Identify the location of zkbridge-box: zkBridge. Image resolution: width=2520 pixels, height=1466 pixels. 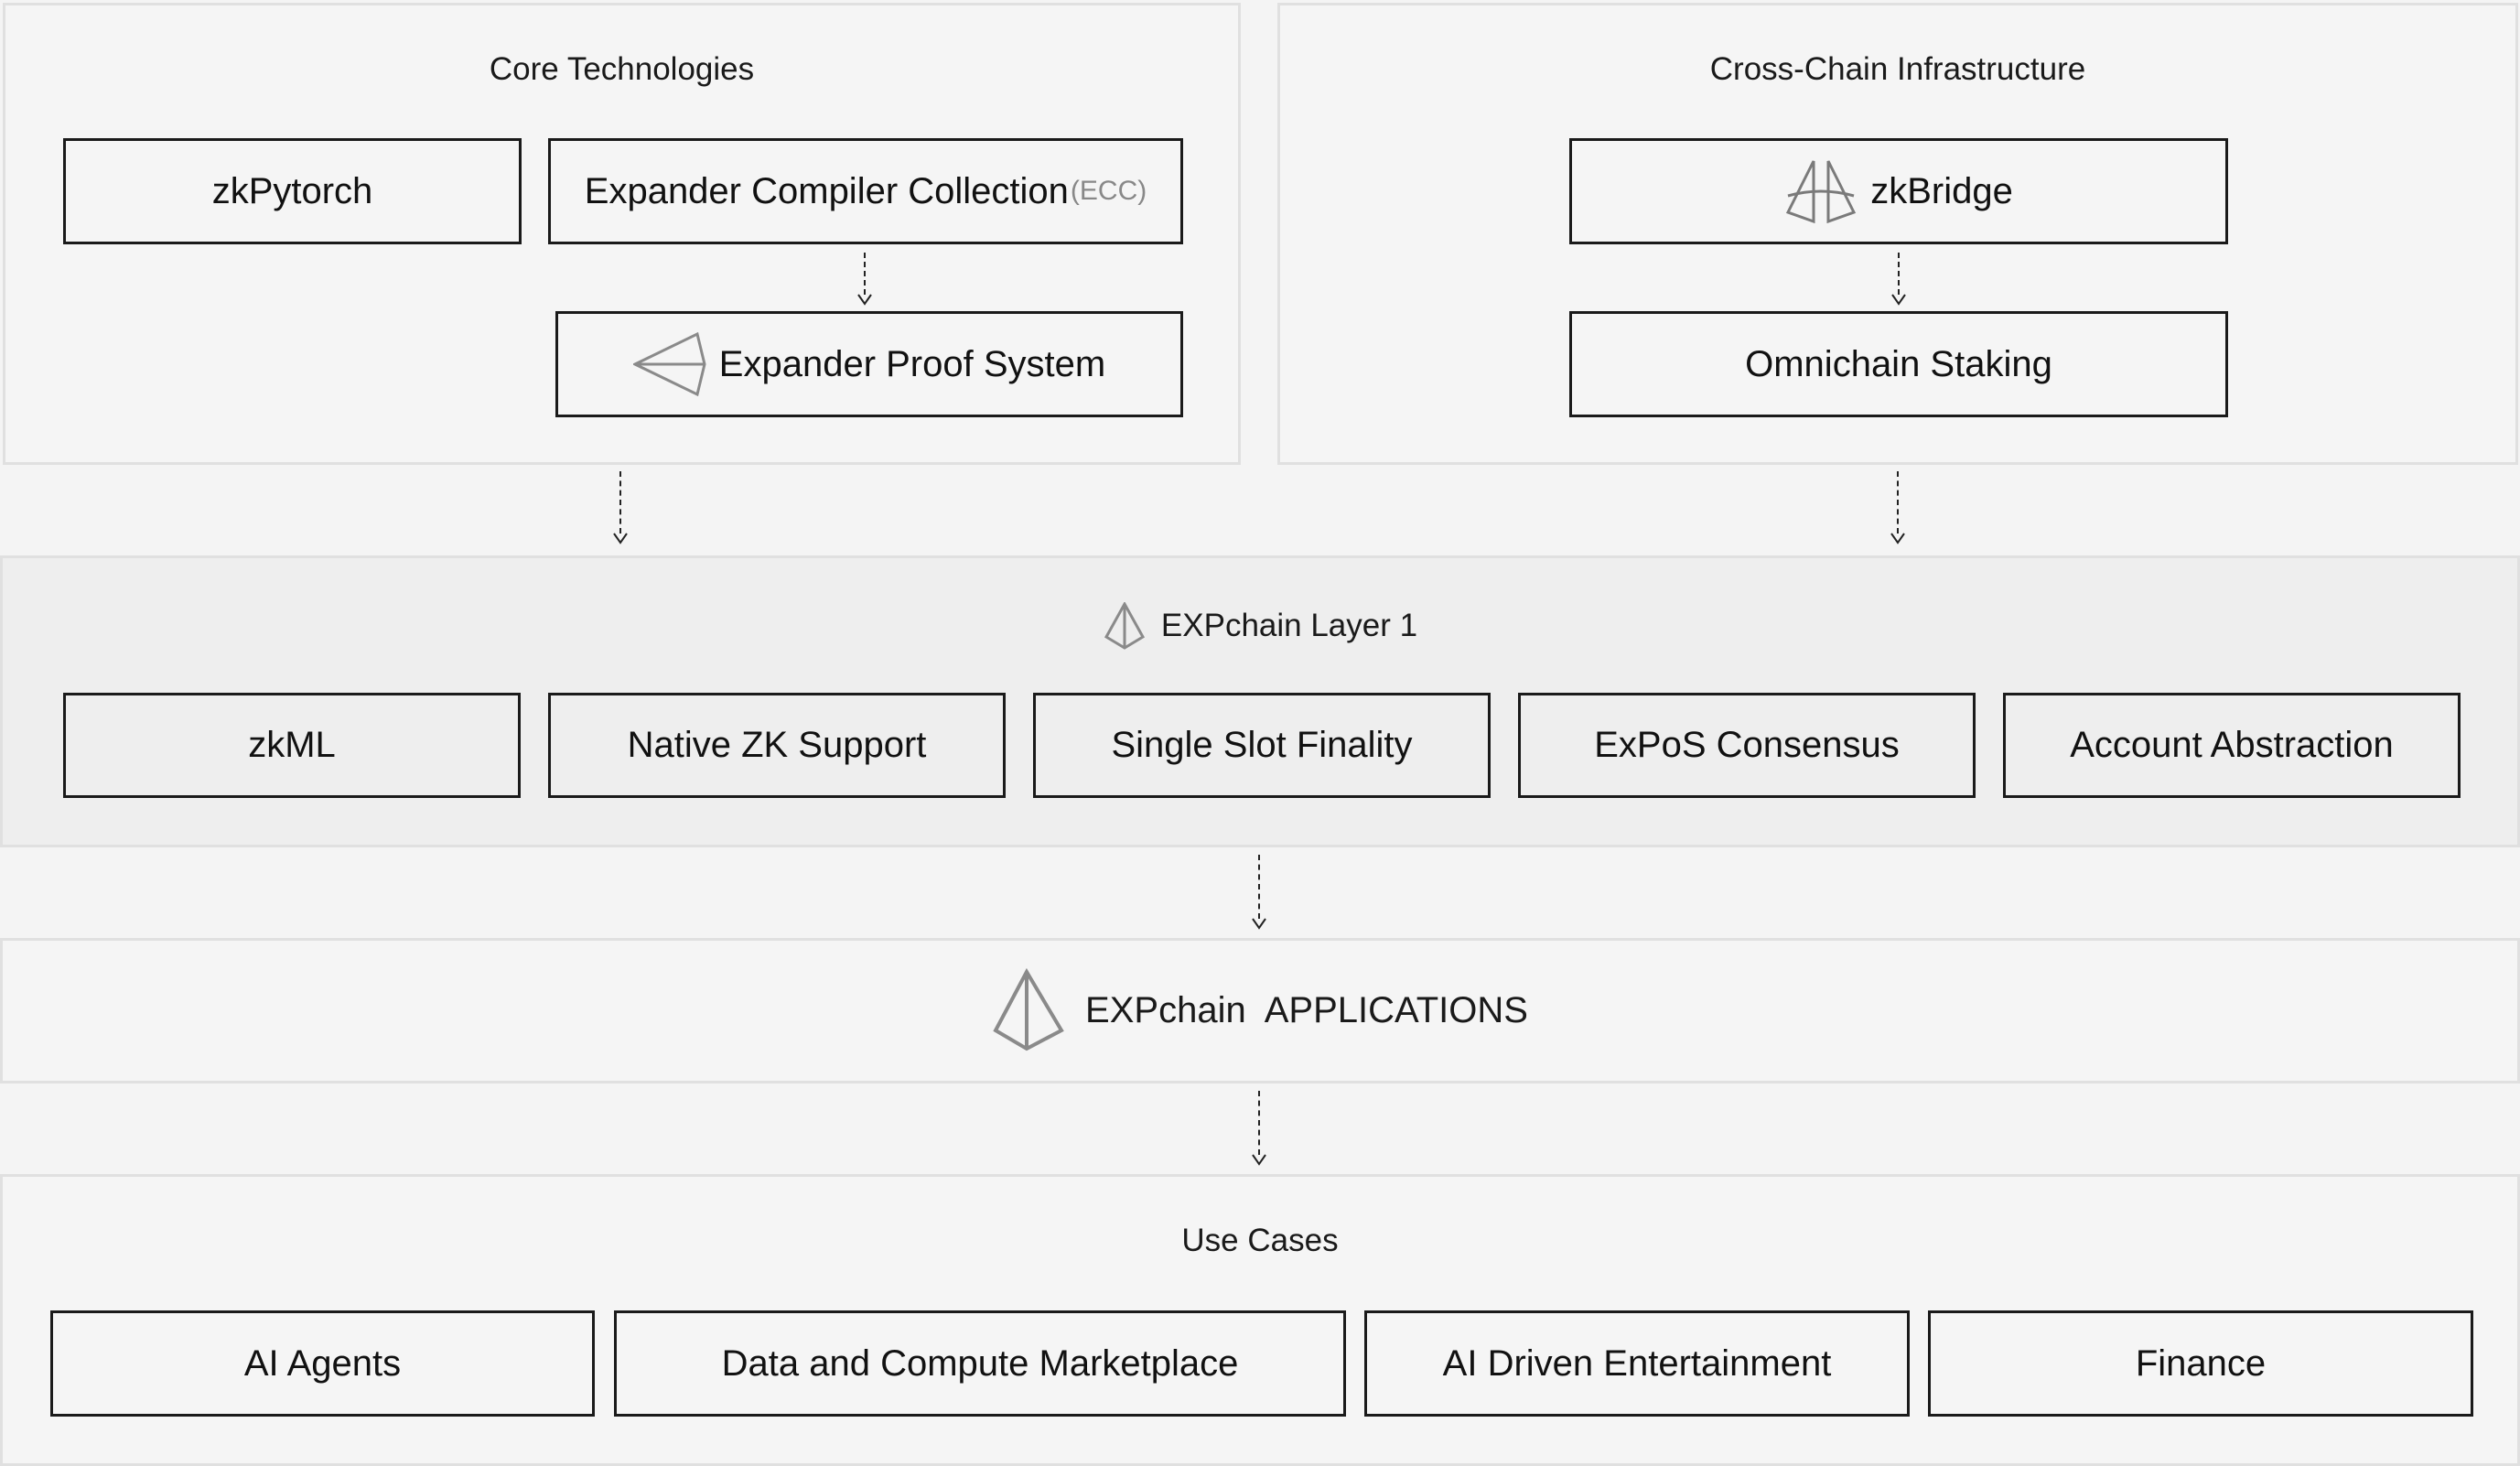
(1898, 191).